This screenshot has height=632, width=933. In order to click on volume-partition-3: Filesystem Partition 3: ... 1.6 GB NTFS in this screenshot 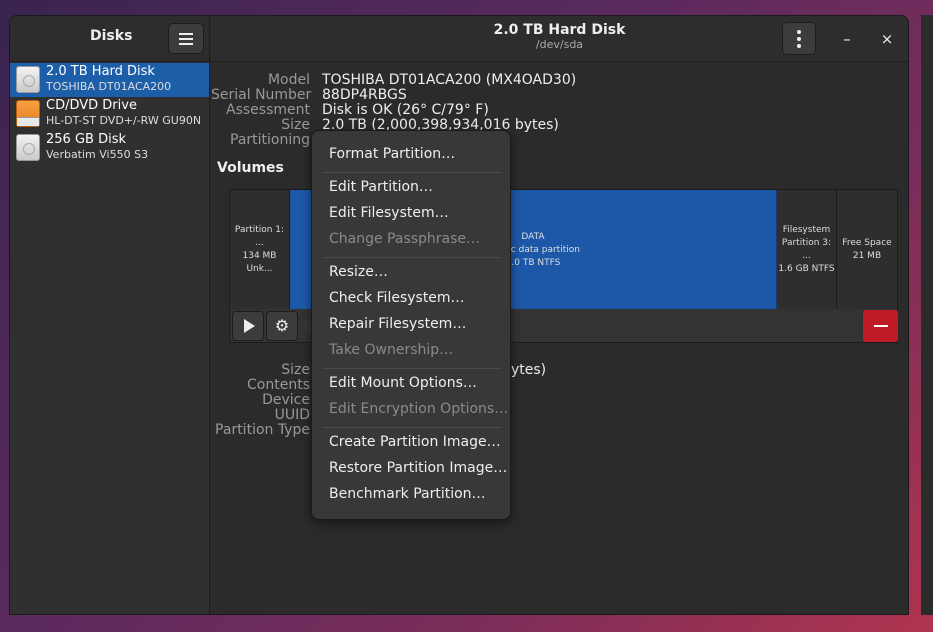, I will do `click(807, 250)`.